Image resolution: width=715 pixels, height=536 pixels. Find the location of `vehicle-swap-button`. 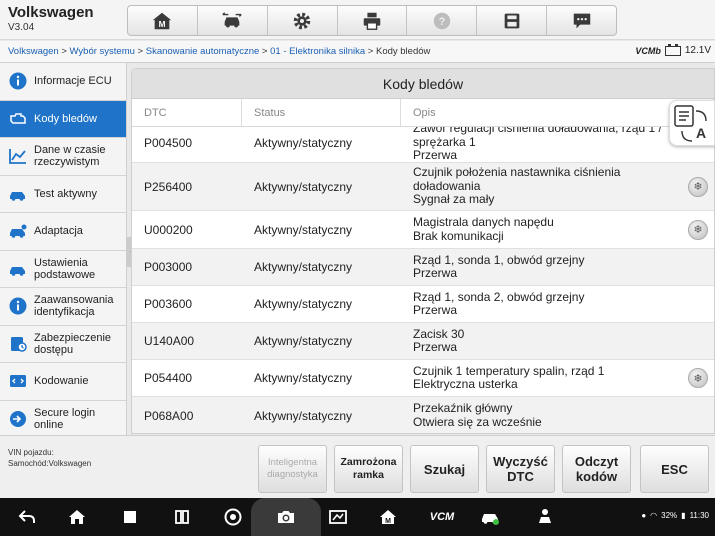

vehicle-swap-button is located at coordinates (233, 20).